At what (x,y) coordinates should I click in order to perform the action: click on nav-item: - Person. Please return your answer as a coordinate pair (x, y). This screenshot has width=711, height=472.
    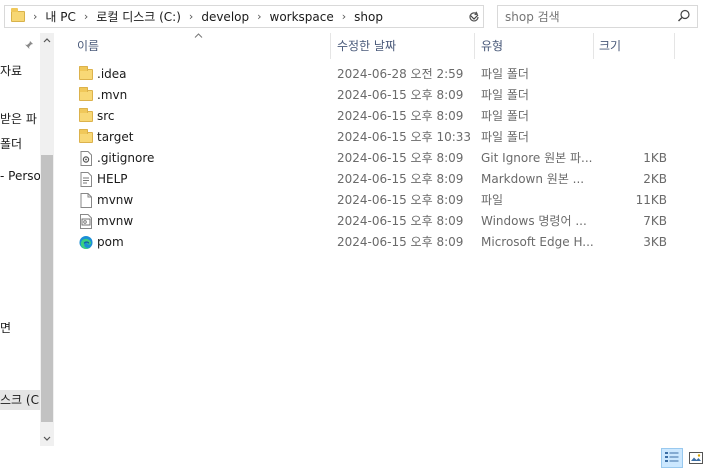
    Looking at the image, I should click on (20, 176).